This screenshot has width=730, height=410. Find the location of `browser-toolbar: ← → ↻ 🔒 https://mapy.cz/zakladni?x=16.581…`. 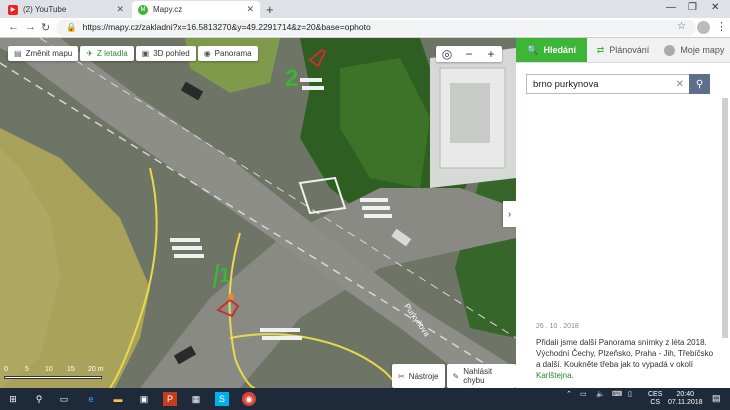

browser-toolbar: ← → ↻ 🔒 https://mapy.cz/zakladni?x=16.581… is located at coordinates (365, 28).